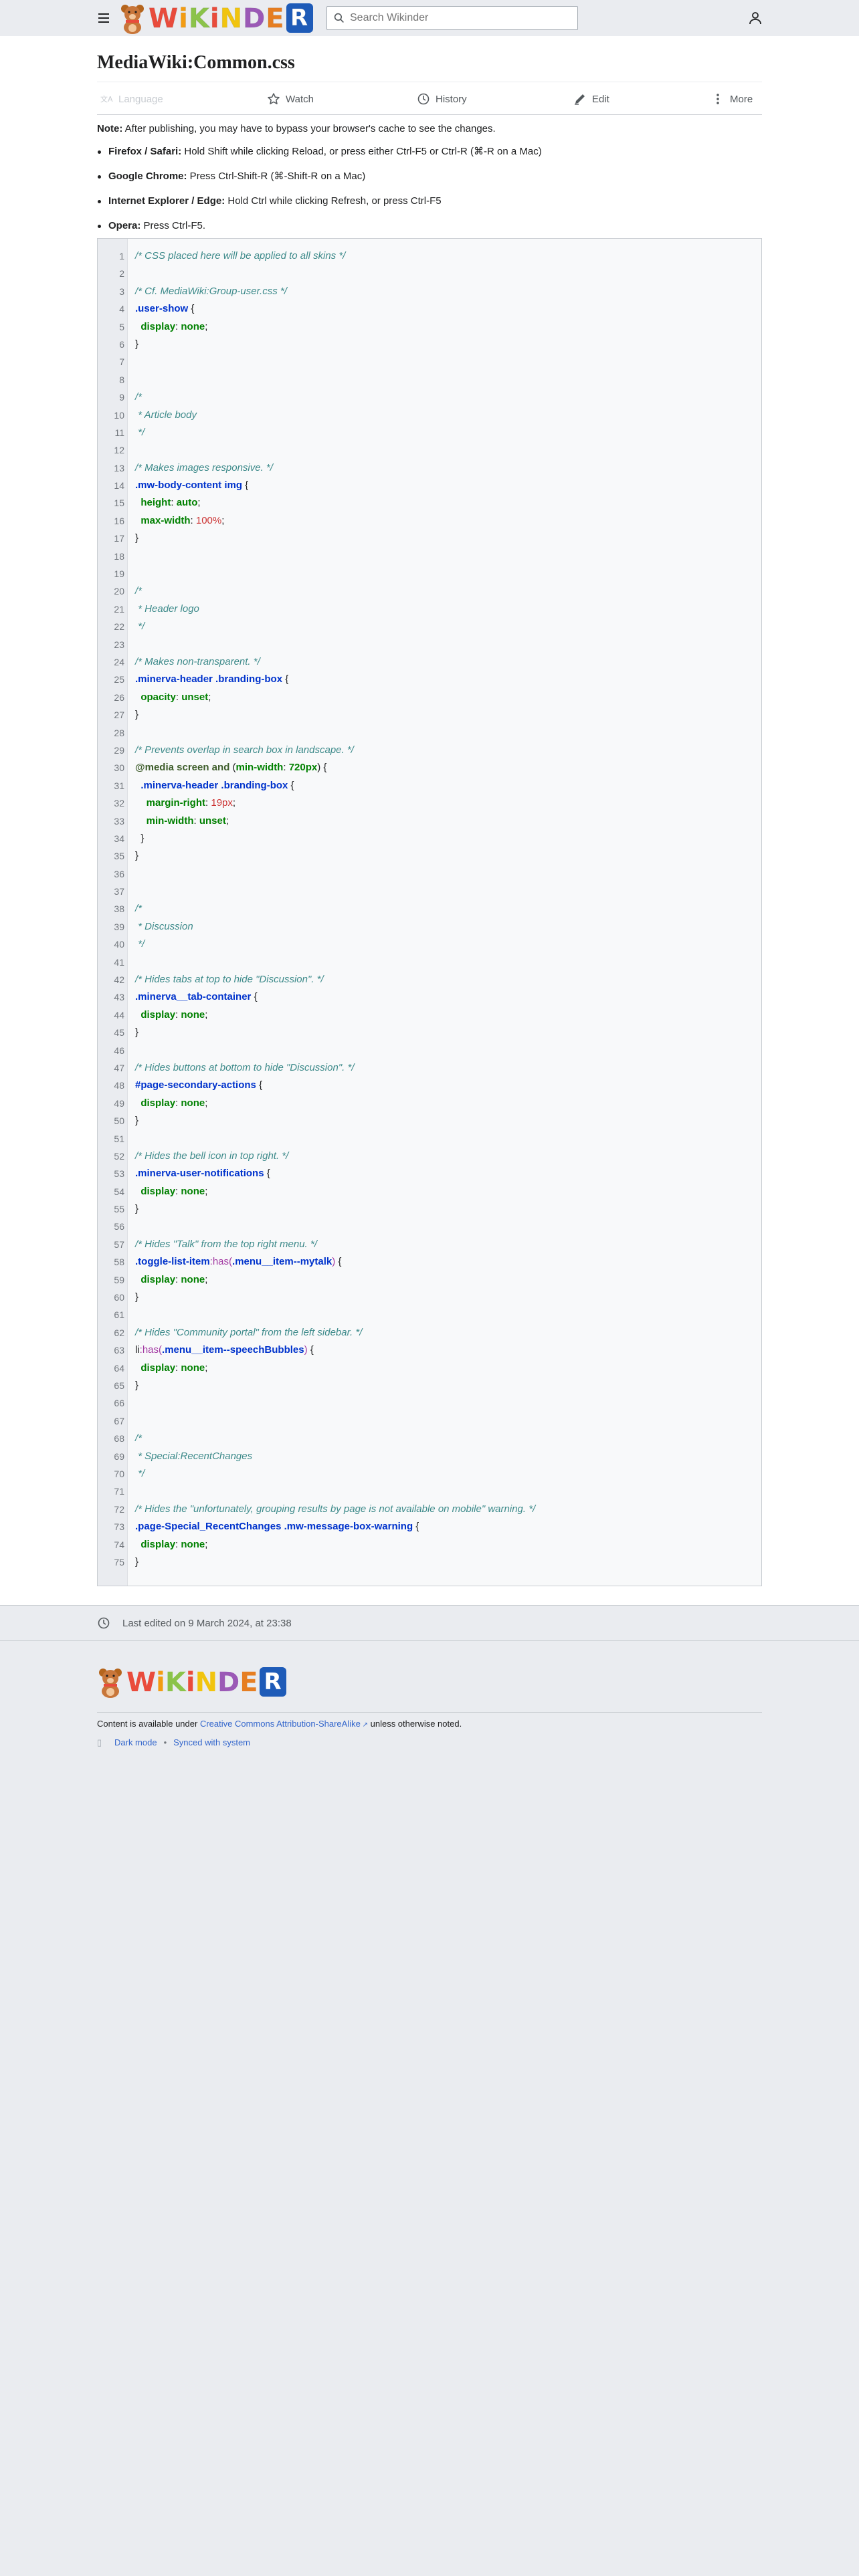 The height and width of the screenshot is (2576, 859). What do you see at coordinates (119, 1174) in the screenshot?
I see `line-number: 53` at bounding box center [119, 1174].